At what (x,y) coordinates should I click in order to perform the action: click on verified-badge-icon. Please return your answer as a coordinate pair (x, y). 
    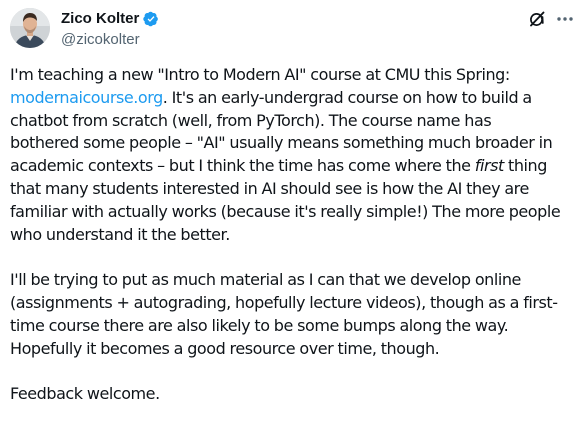
    Looking at the image, I should click on (151, 19).